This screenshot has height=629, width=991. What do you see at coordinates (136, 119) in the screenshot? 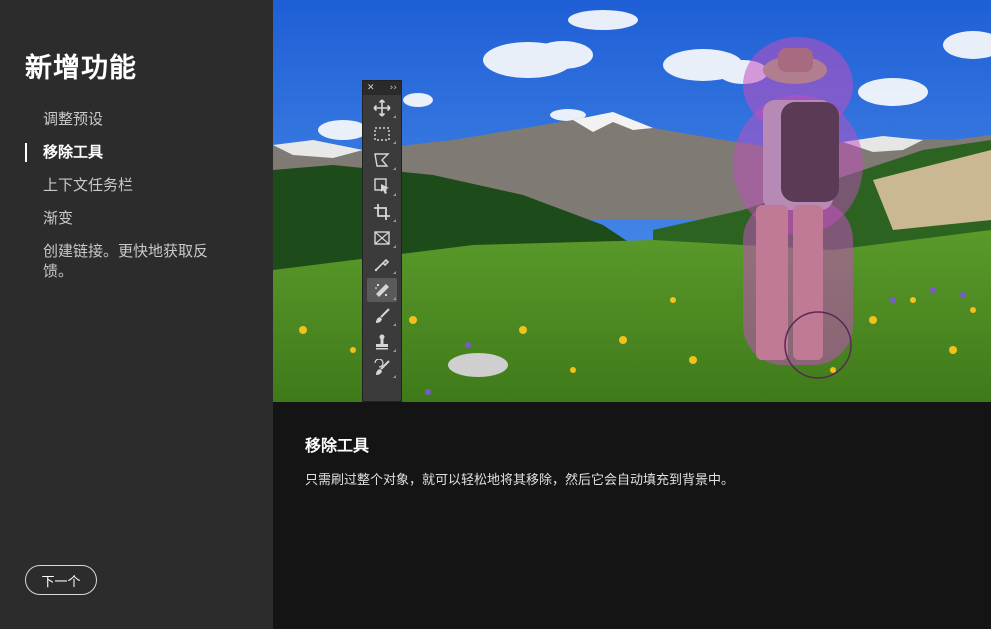
I see `sidebar-item-adjustment-presets: 调整预设` at bounding box center [136, 119].